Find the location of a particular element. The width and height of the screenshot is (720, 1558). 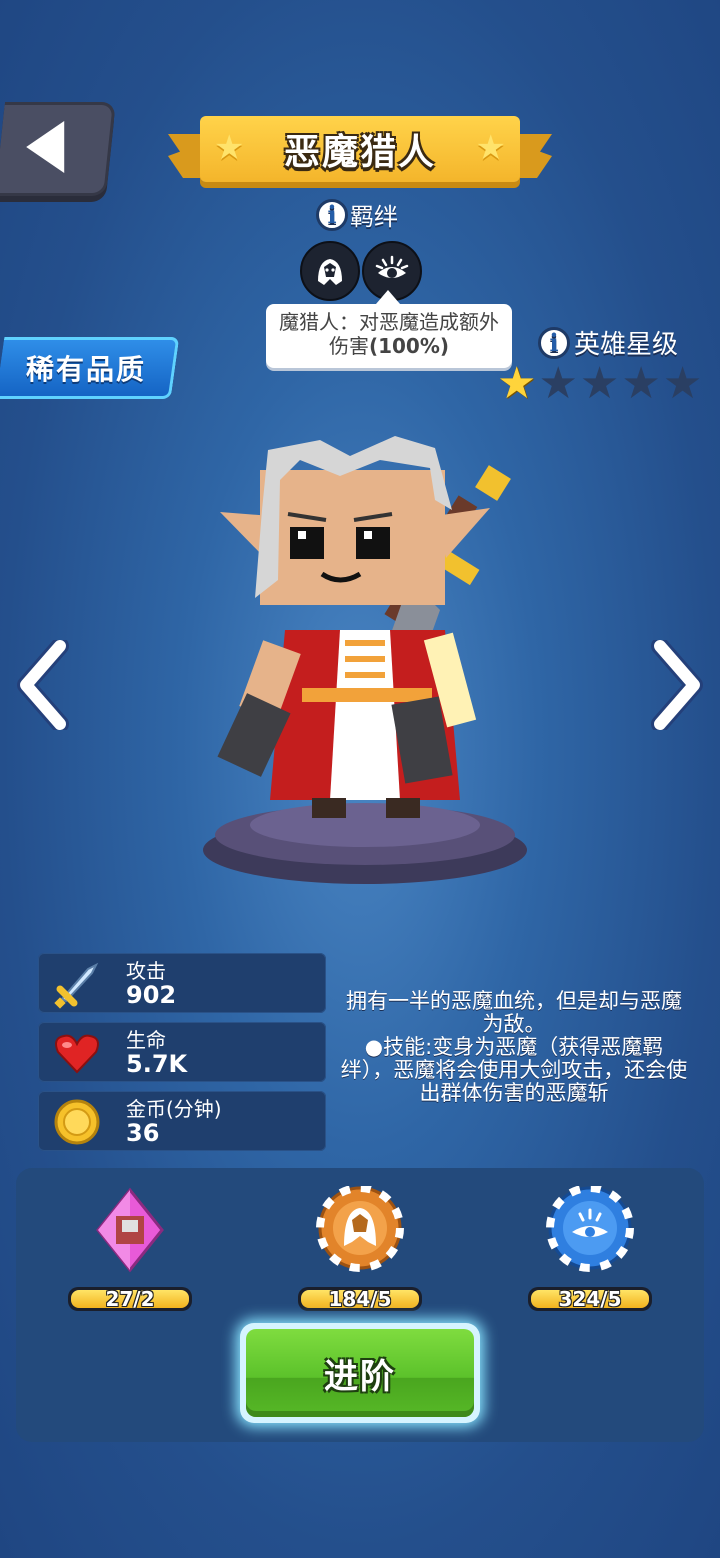

rarity-badge: 稀有品质 is located at coordinates (90, 368).